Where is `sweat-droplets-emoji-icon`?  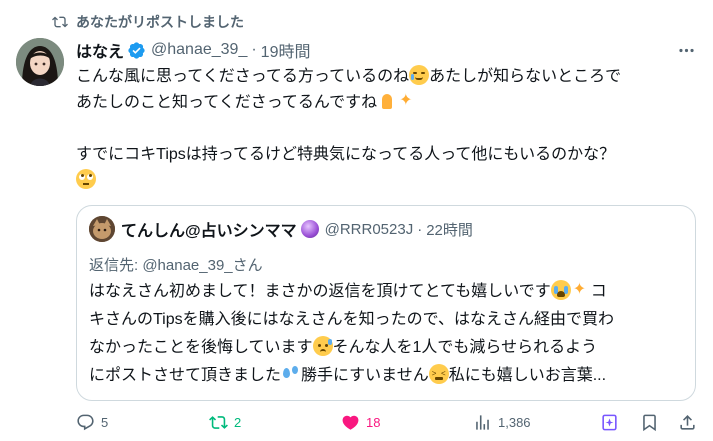 sweat-droplets-emoji-icon is located at coordinates (291, 374).